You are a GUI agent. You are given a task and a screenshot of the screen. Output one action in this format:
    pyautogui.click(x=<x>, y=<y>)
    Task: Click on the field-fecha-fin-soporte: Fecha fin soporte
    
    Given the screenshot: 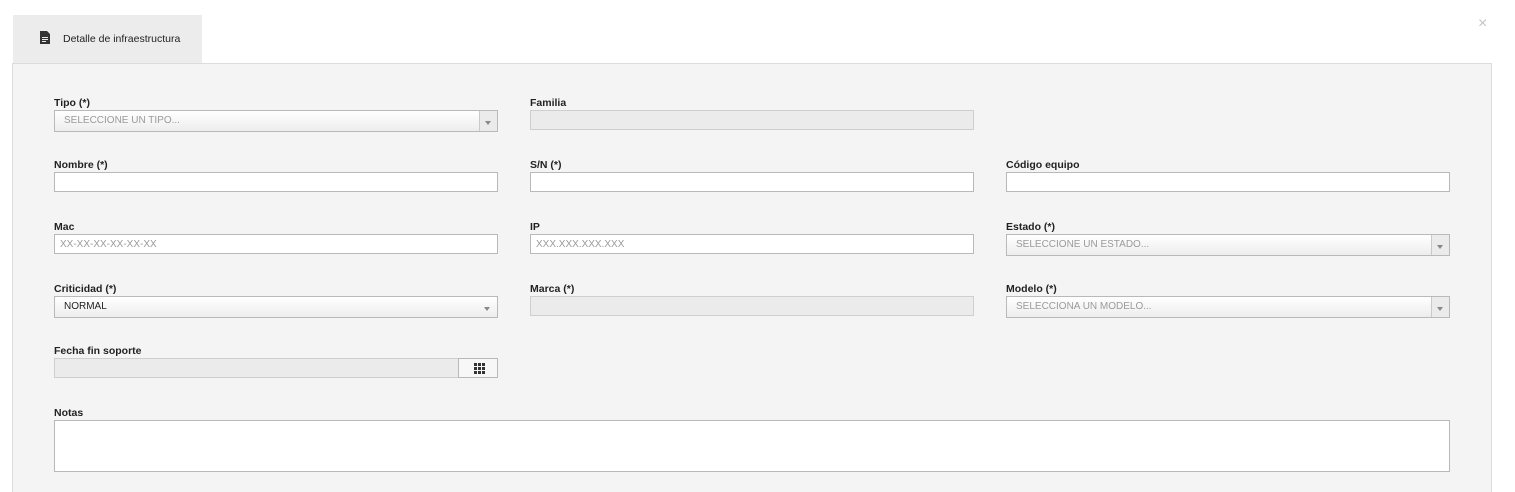 What is the action you would take?
    pyautogui.click(x=276, y=361)
    